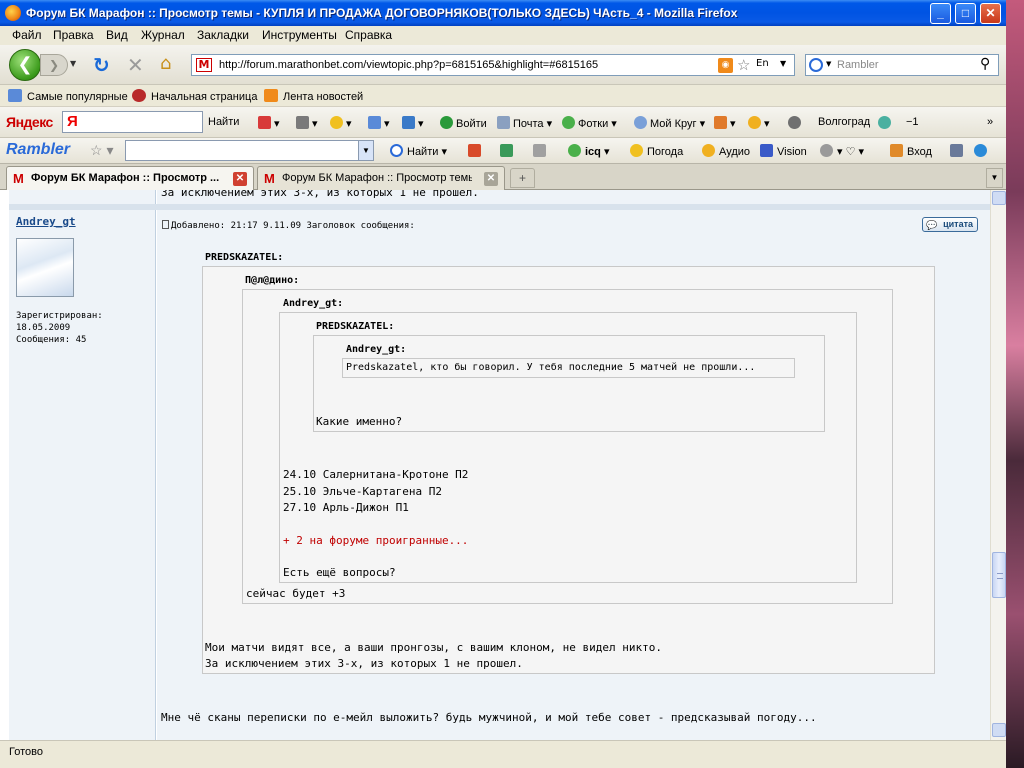 This screenshot has height=768, width=1024. What do you see at coordinates (269, 123) in the screenshot?
I see `yandex-marker-icon: ▾` at bounding box center [269, 123].